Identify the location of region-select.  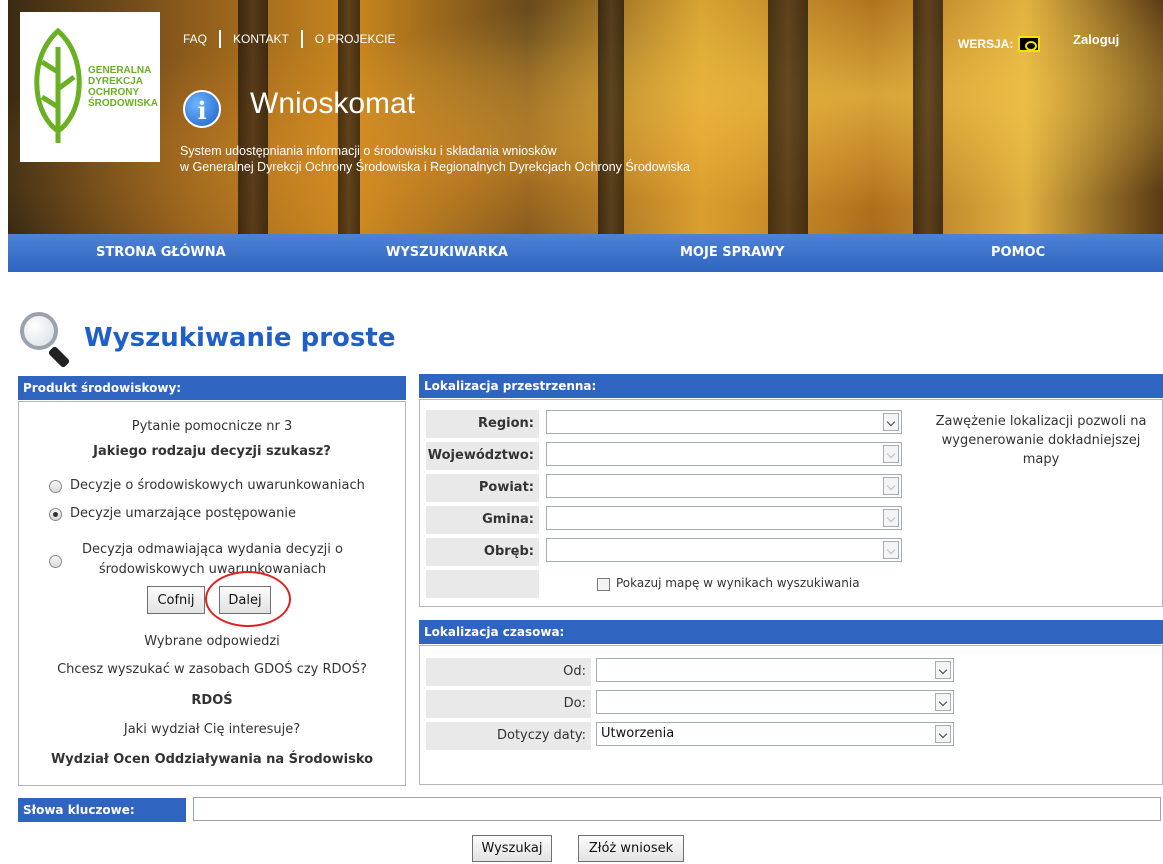
(724, 422).